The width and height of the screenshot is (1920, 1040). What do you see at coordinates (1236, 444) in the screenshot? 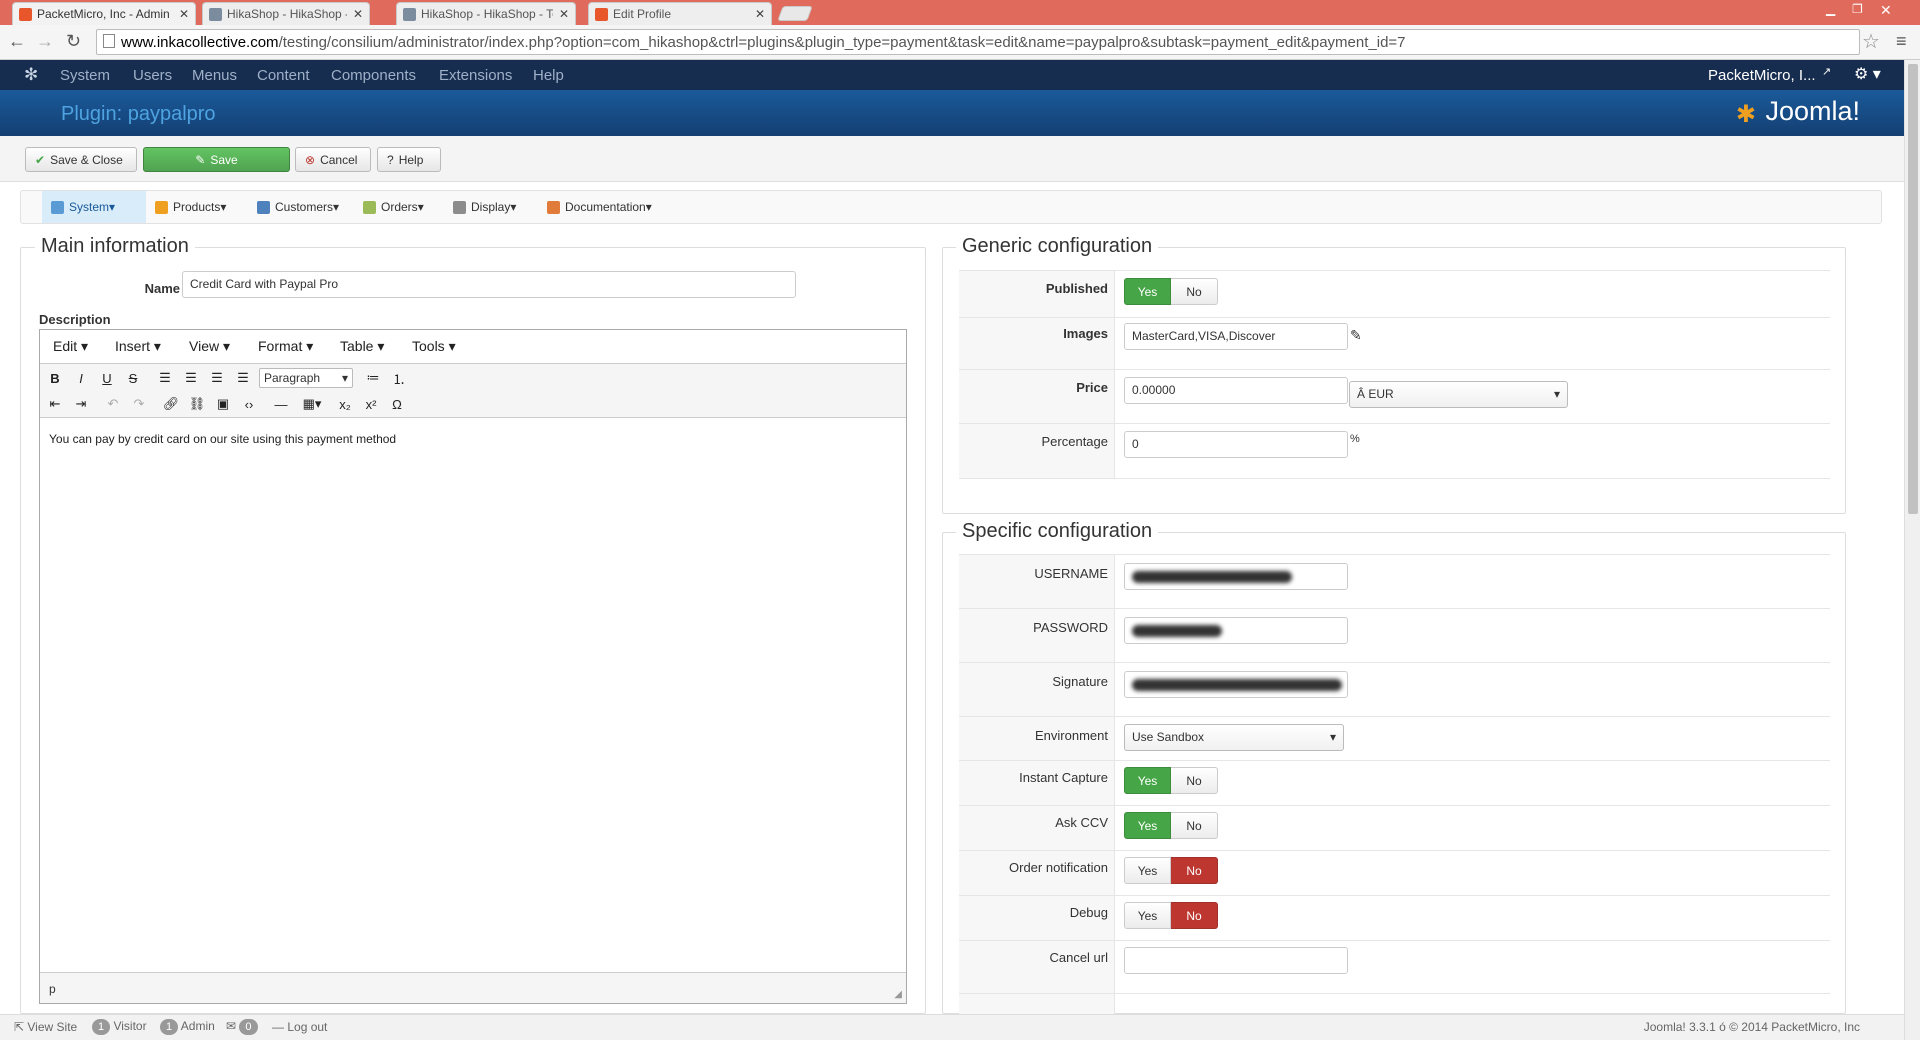
I see `percentage-input: 0` at bounding box center [1236, 444].